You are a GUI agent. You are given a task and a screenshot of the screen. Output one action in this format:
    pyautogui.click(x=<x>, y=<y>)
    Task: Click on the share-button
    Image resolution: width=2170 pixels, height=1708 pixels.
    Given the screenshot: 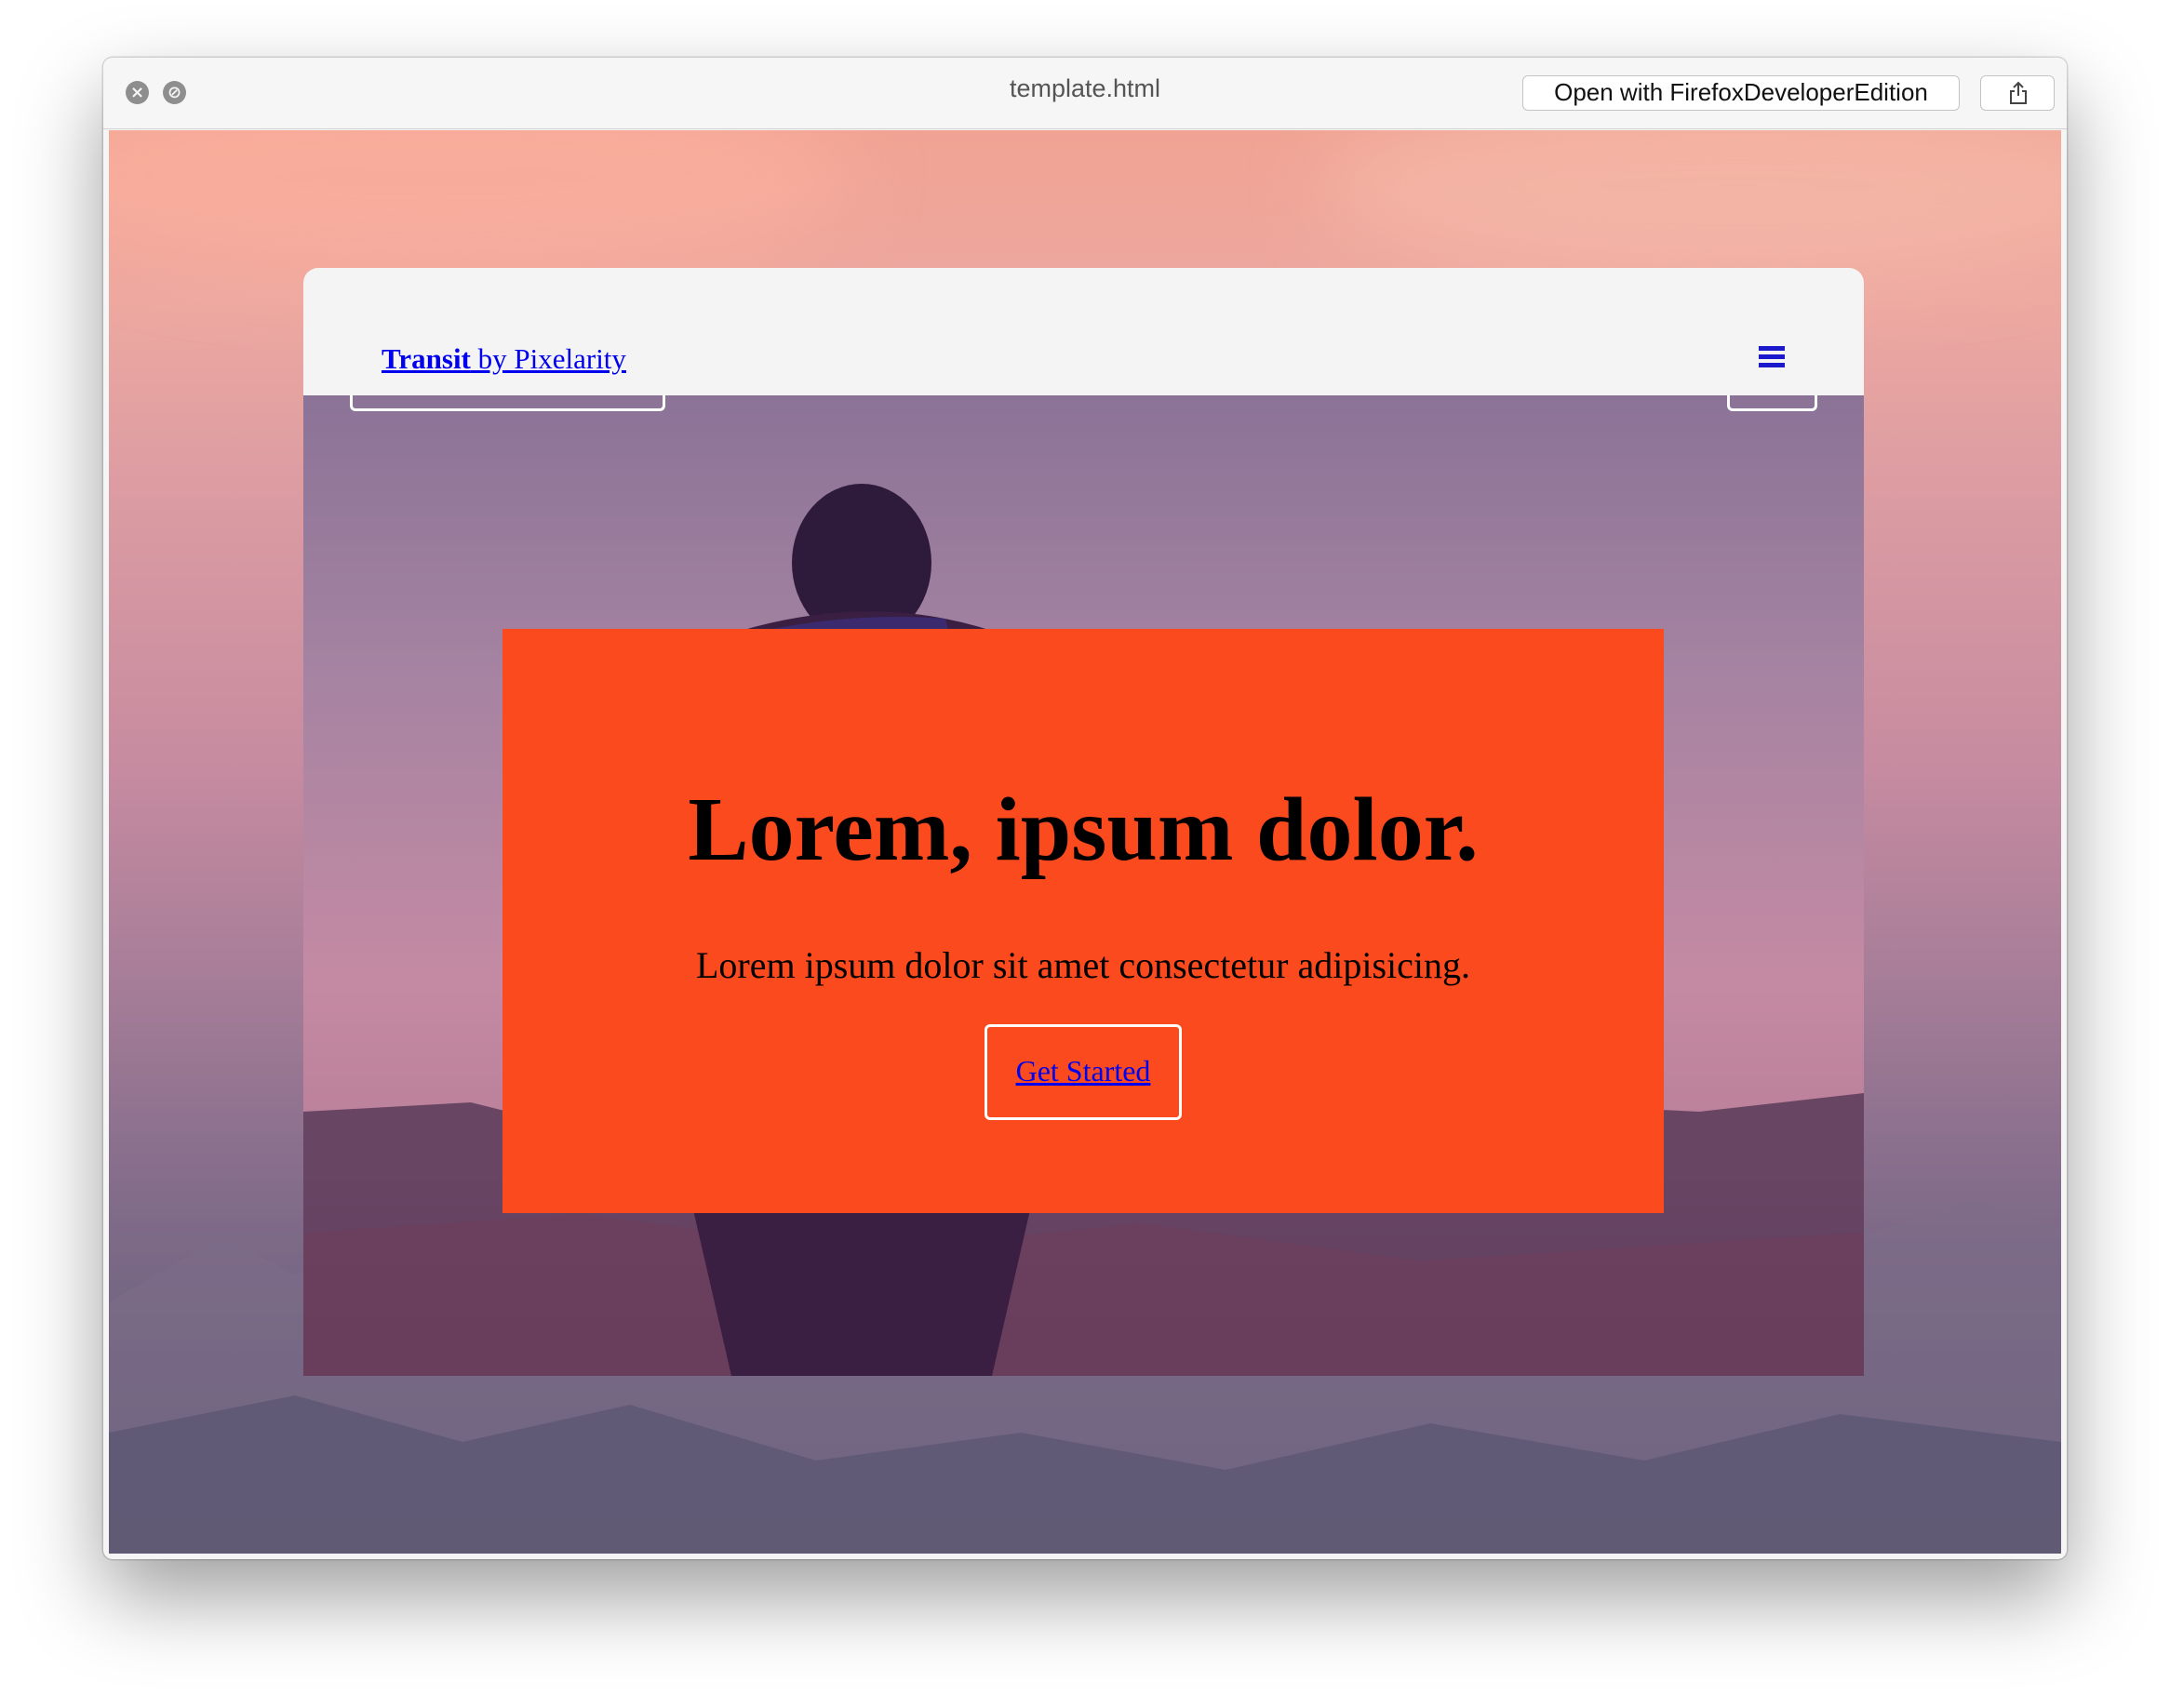 What is the action you would take?
    pyautogui.click(x=2017, y=93)
    